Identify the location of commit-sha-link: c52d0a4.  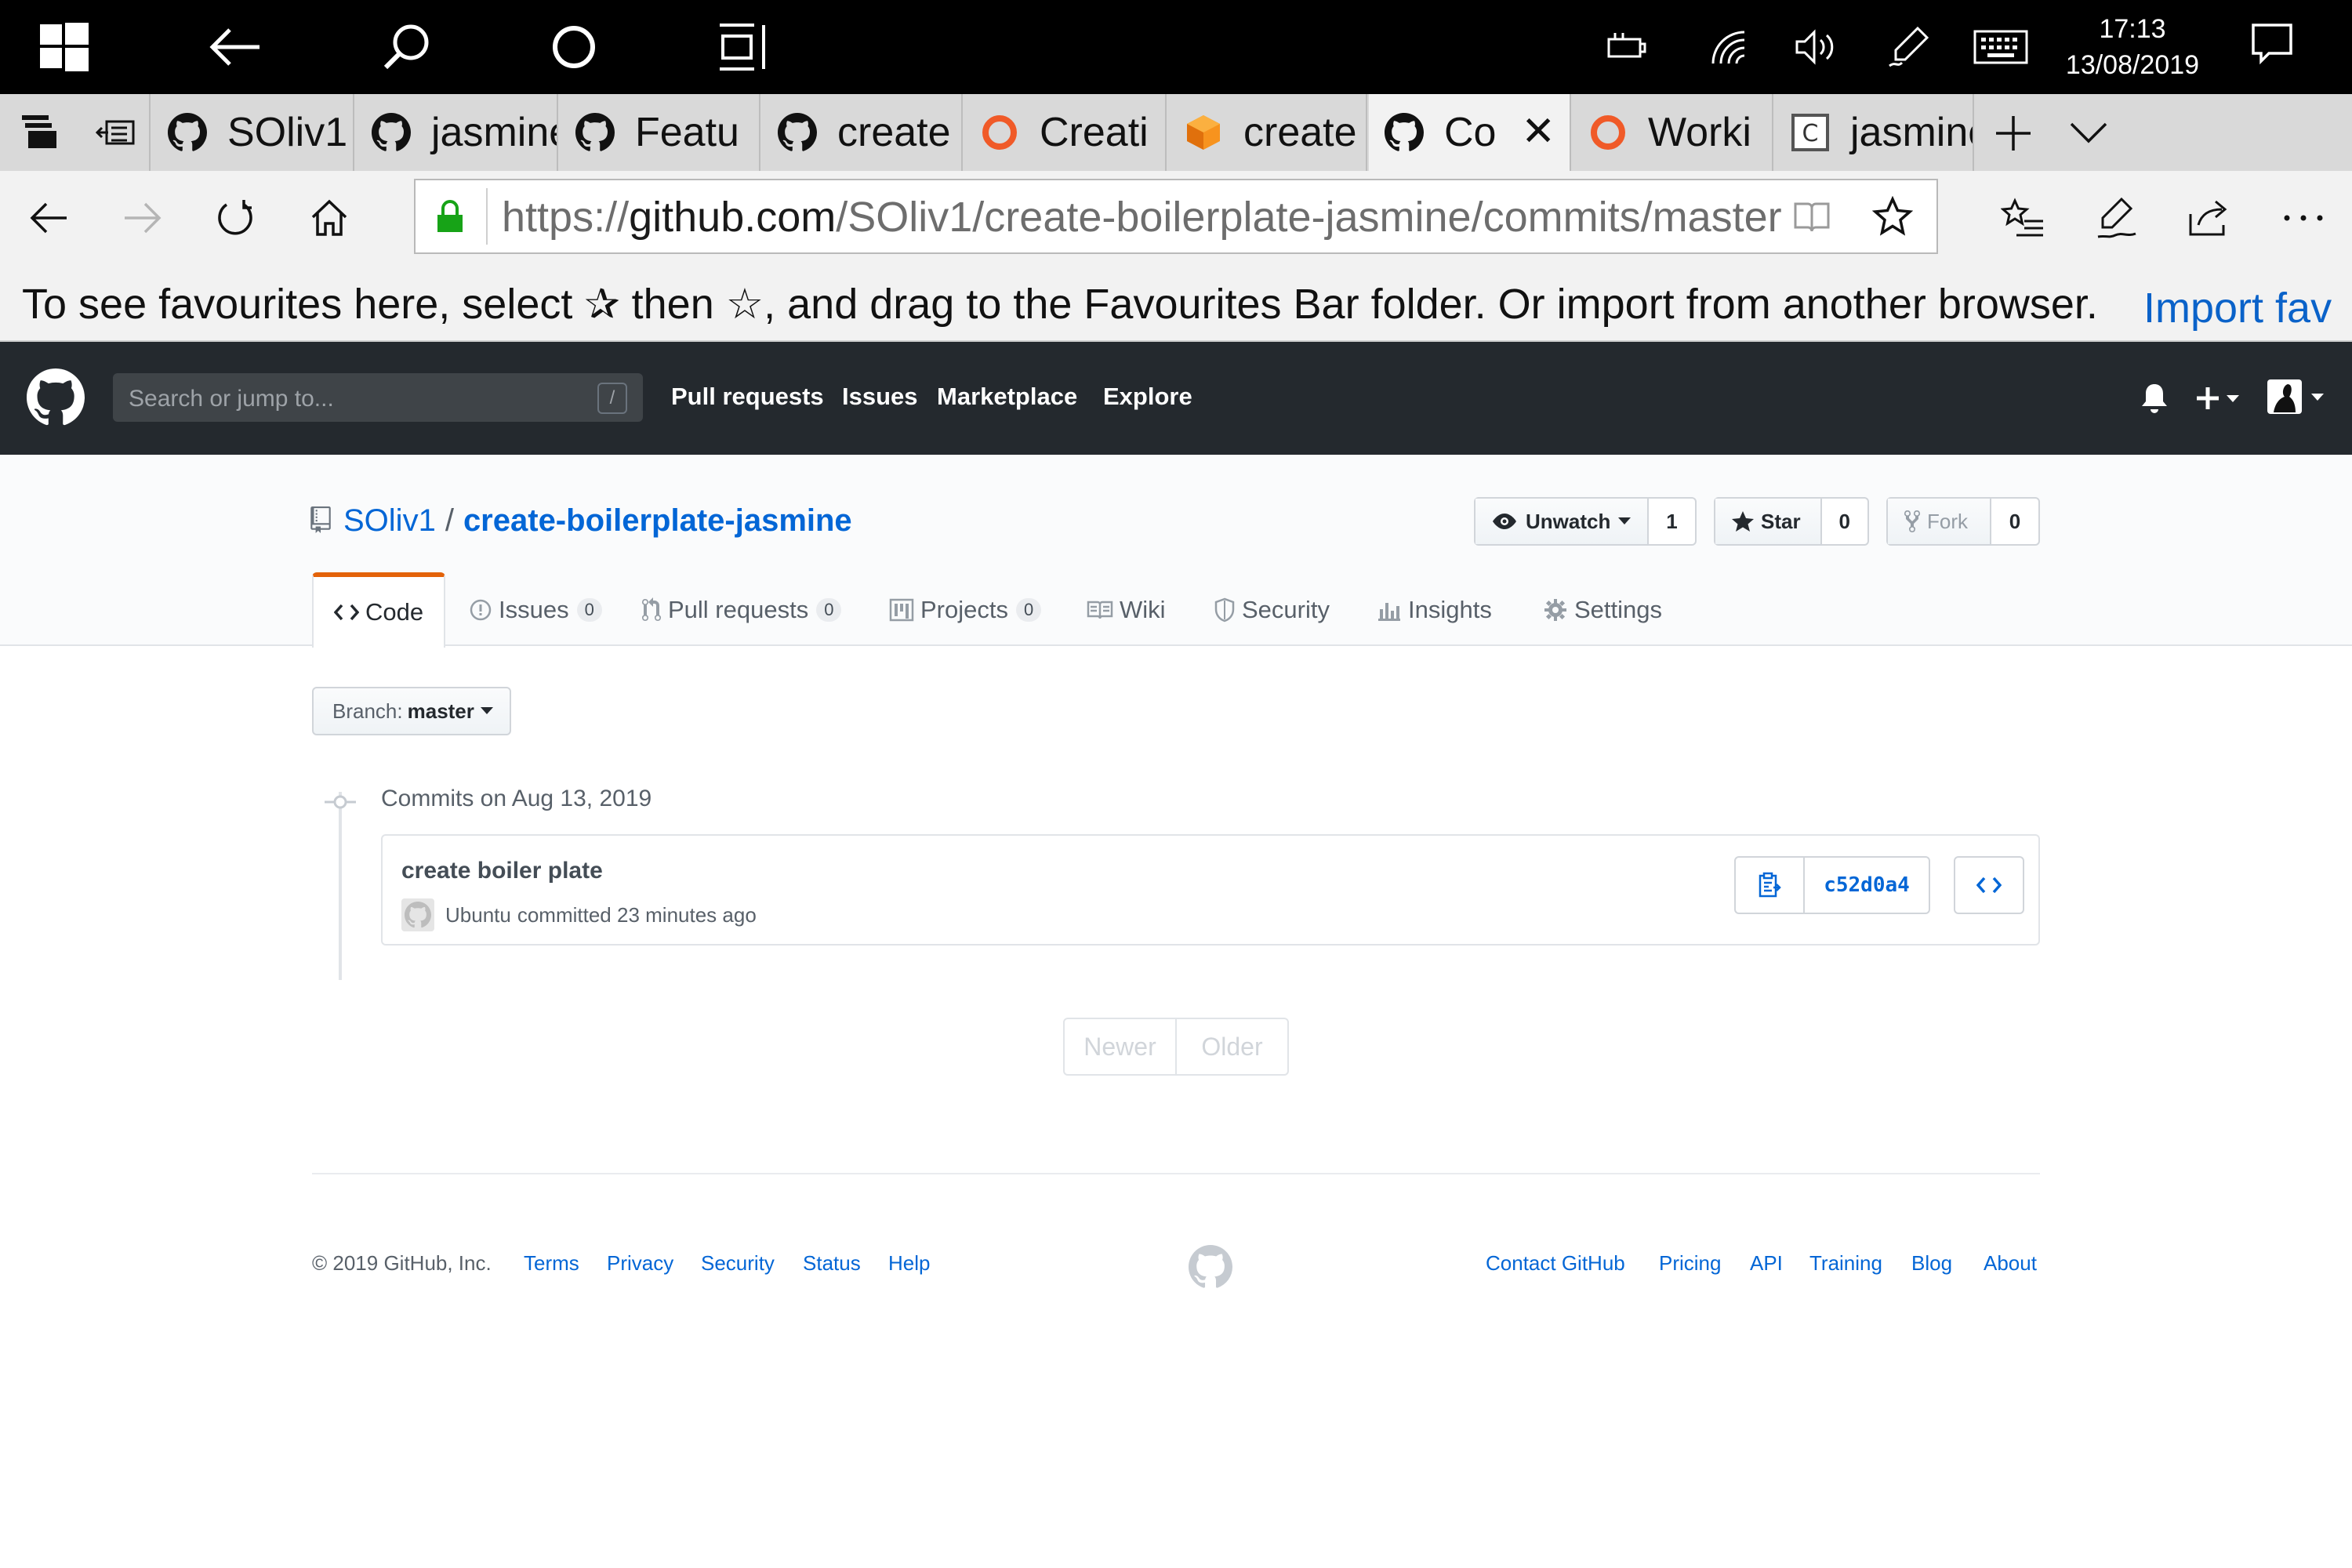
(1867, 886).